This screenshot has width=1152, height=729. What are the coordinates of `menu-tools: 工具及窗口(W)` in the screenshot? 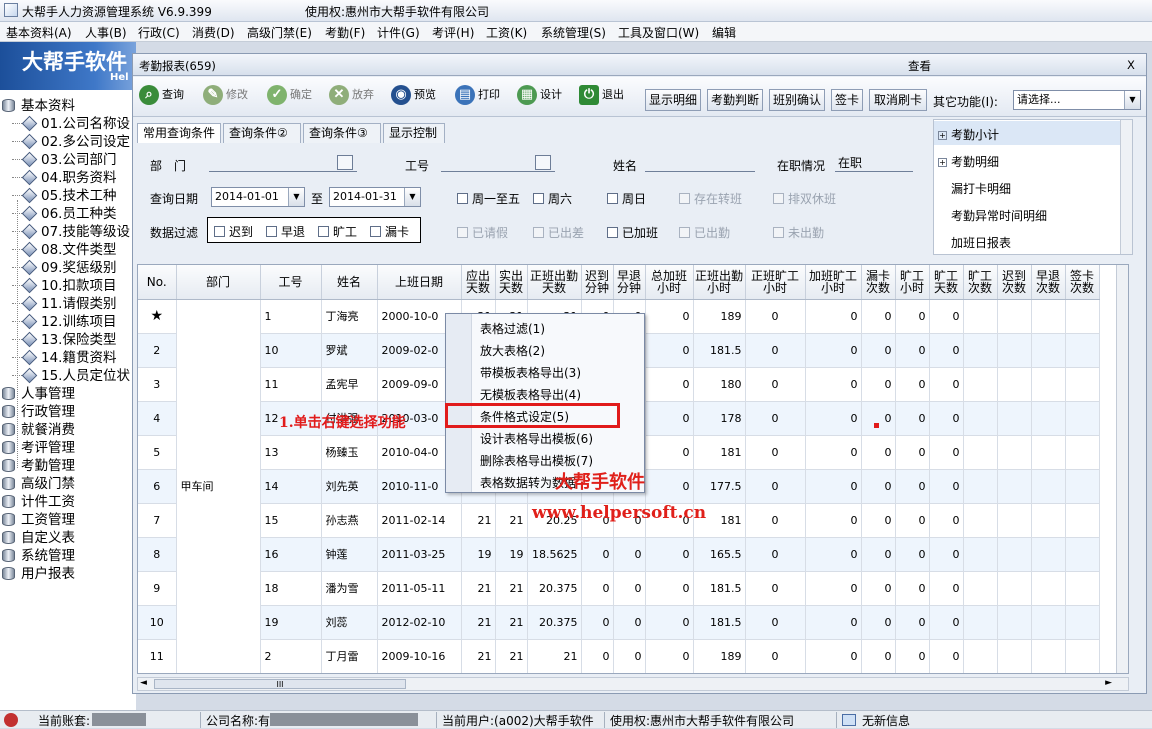 It's located at (658, 32).